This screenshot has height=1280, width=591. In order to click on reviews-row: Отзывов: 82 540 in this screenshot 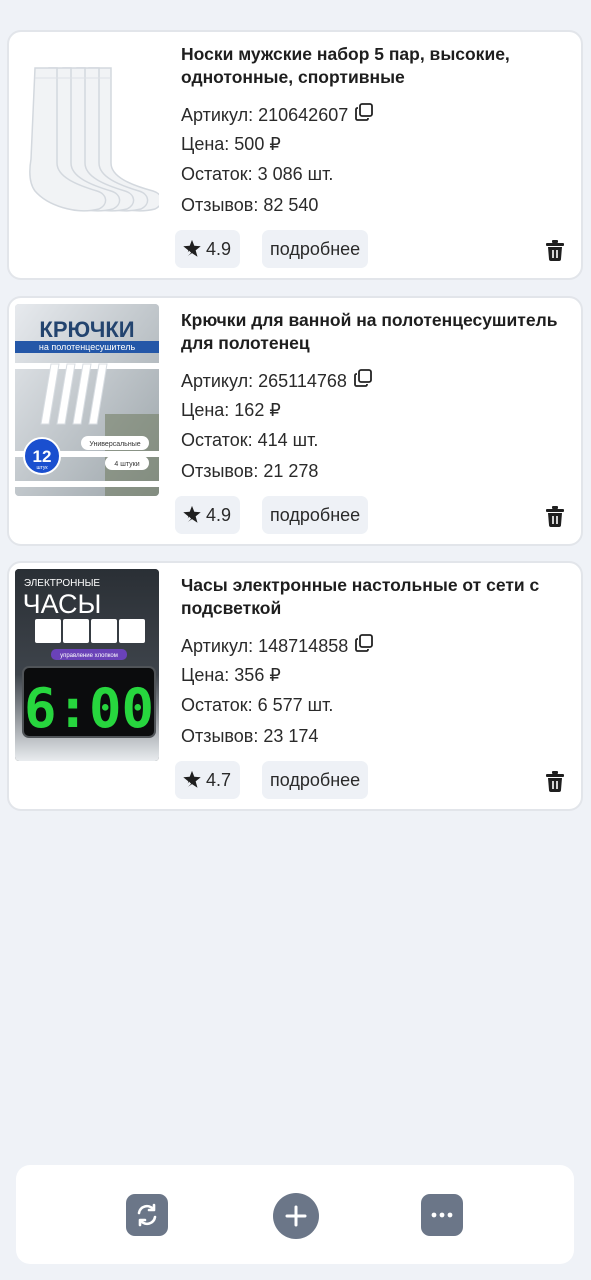, I will do `click(249, 205)`.